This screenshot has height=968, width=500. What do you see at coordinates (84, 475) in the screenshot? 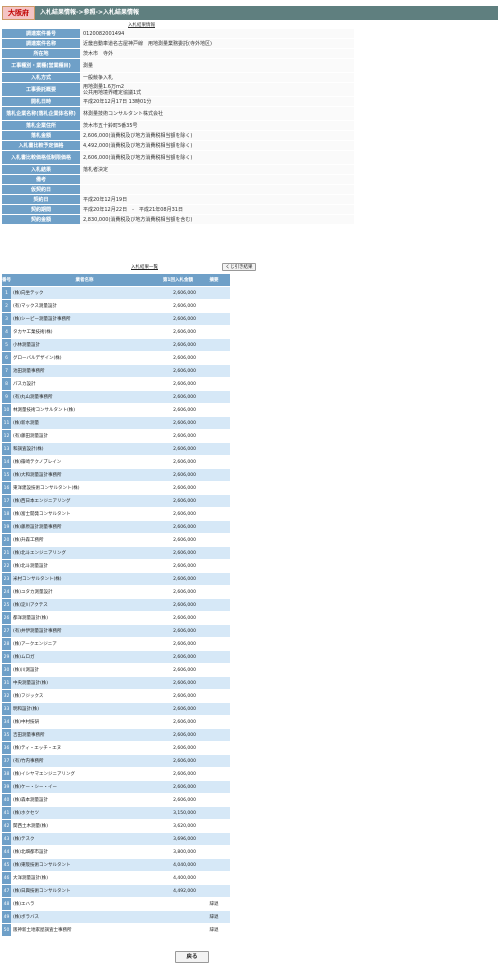
I see `bidder-name: (株)大和測量設計事務所` at bounding box center [84, 475].